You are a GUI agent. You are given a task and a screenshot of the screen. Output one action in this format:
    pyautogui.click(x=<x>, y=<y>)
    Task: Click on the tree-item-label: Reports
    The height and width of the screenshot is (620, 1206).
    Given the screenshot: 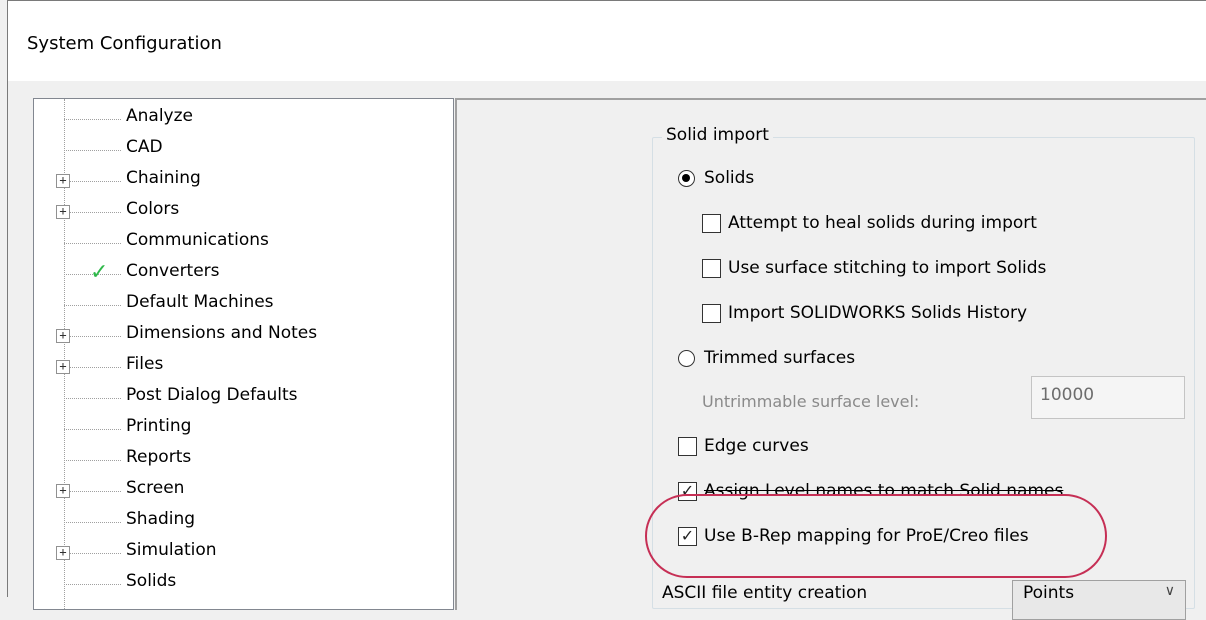 What is the action you would take?
    pyautogui.click(x=159, y=457)
    